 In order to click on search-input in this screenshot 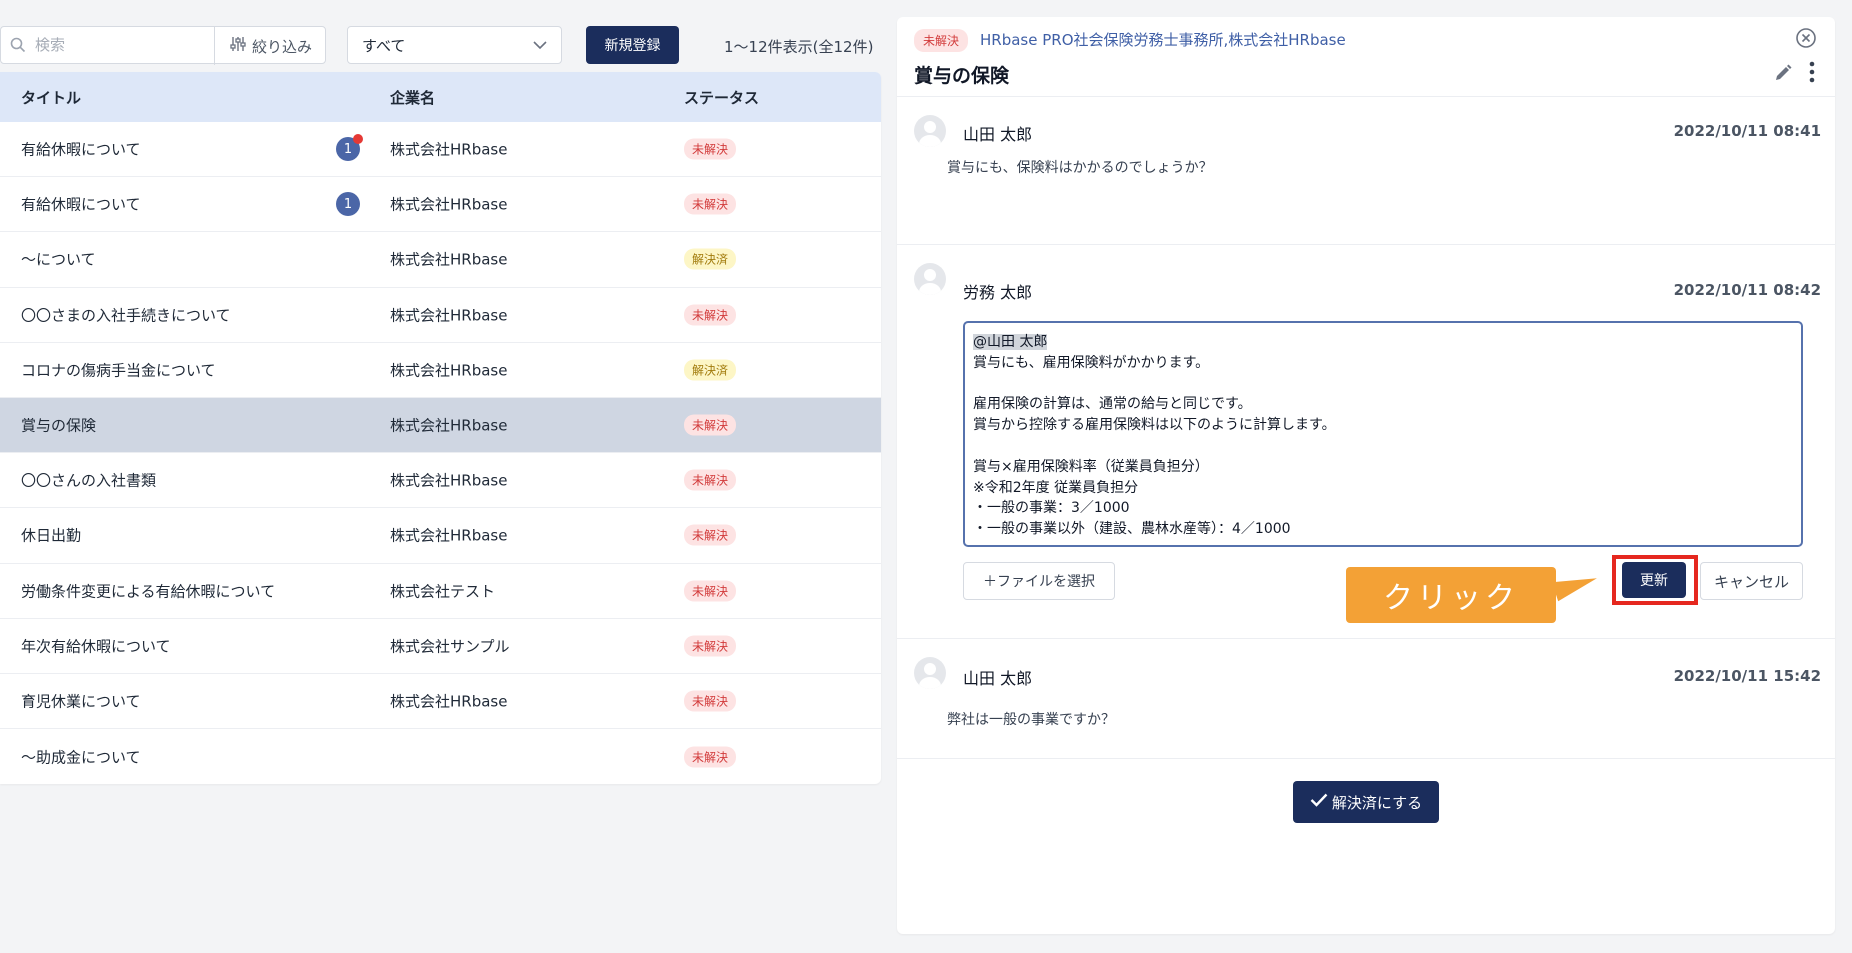, I will do `click(122, 45)`.